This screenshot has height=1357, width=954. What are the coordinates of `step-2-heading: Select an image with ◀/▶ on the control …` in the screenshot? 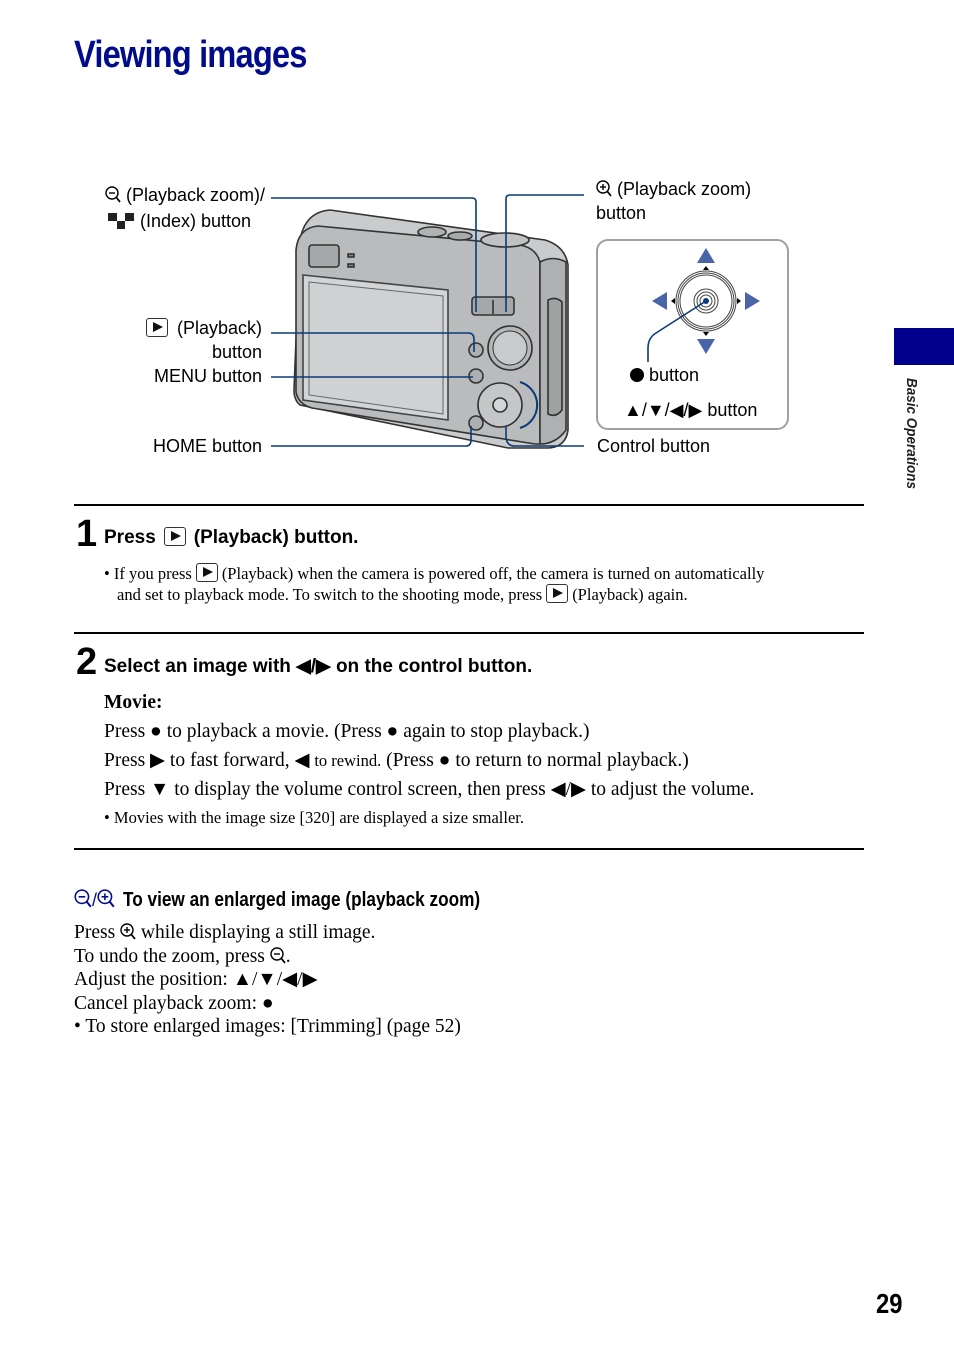 It's located at (318, 666).